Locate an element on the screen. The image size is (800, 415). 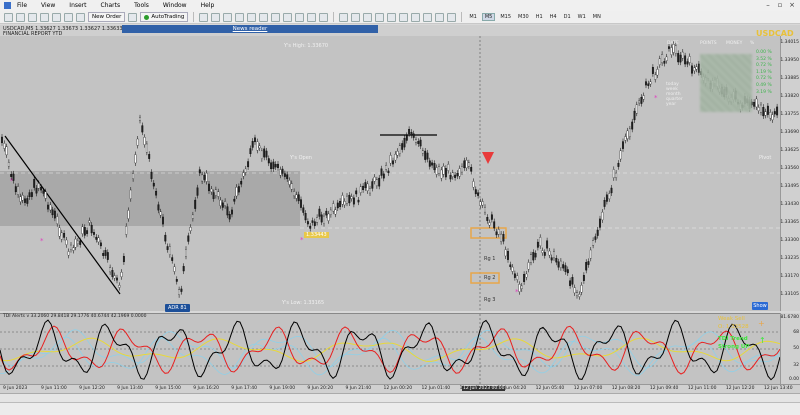
line-chart-icon is located at coordinates (228, 17).